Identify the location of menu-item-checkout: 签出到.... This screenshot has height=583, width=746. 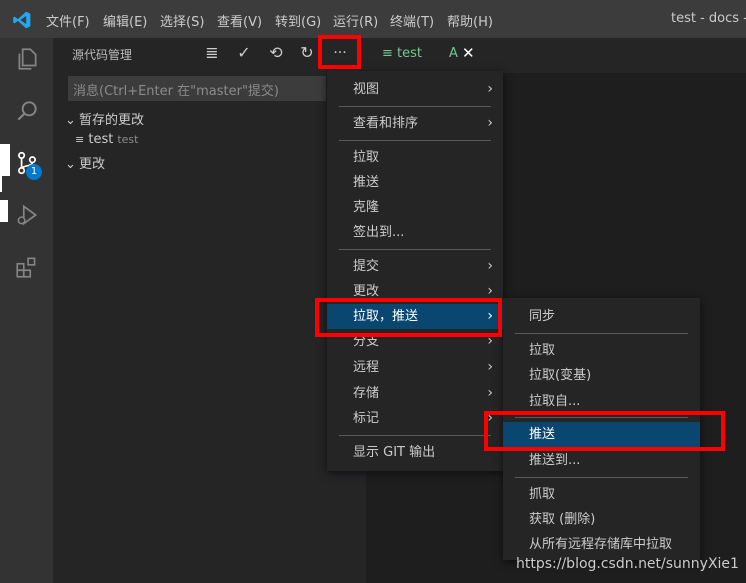
(415, 232).